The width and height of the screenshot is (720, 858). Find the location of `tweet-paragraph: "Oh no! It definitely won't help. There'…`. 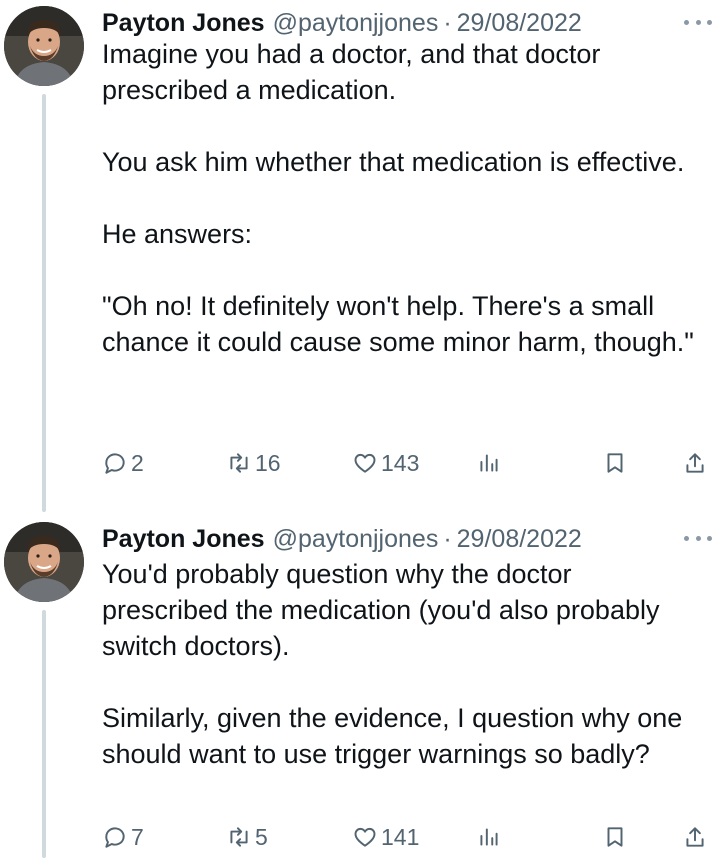

tweet-paragraph: "Oh no! It definitely won't help. There'… is located at coordinates (398, 324).